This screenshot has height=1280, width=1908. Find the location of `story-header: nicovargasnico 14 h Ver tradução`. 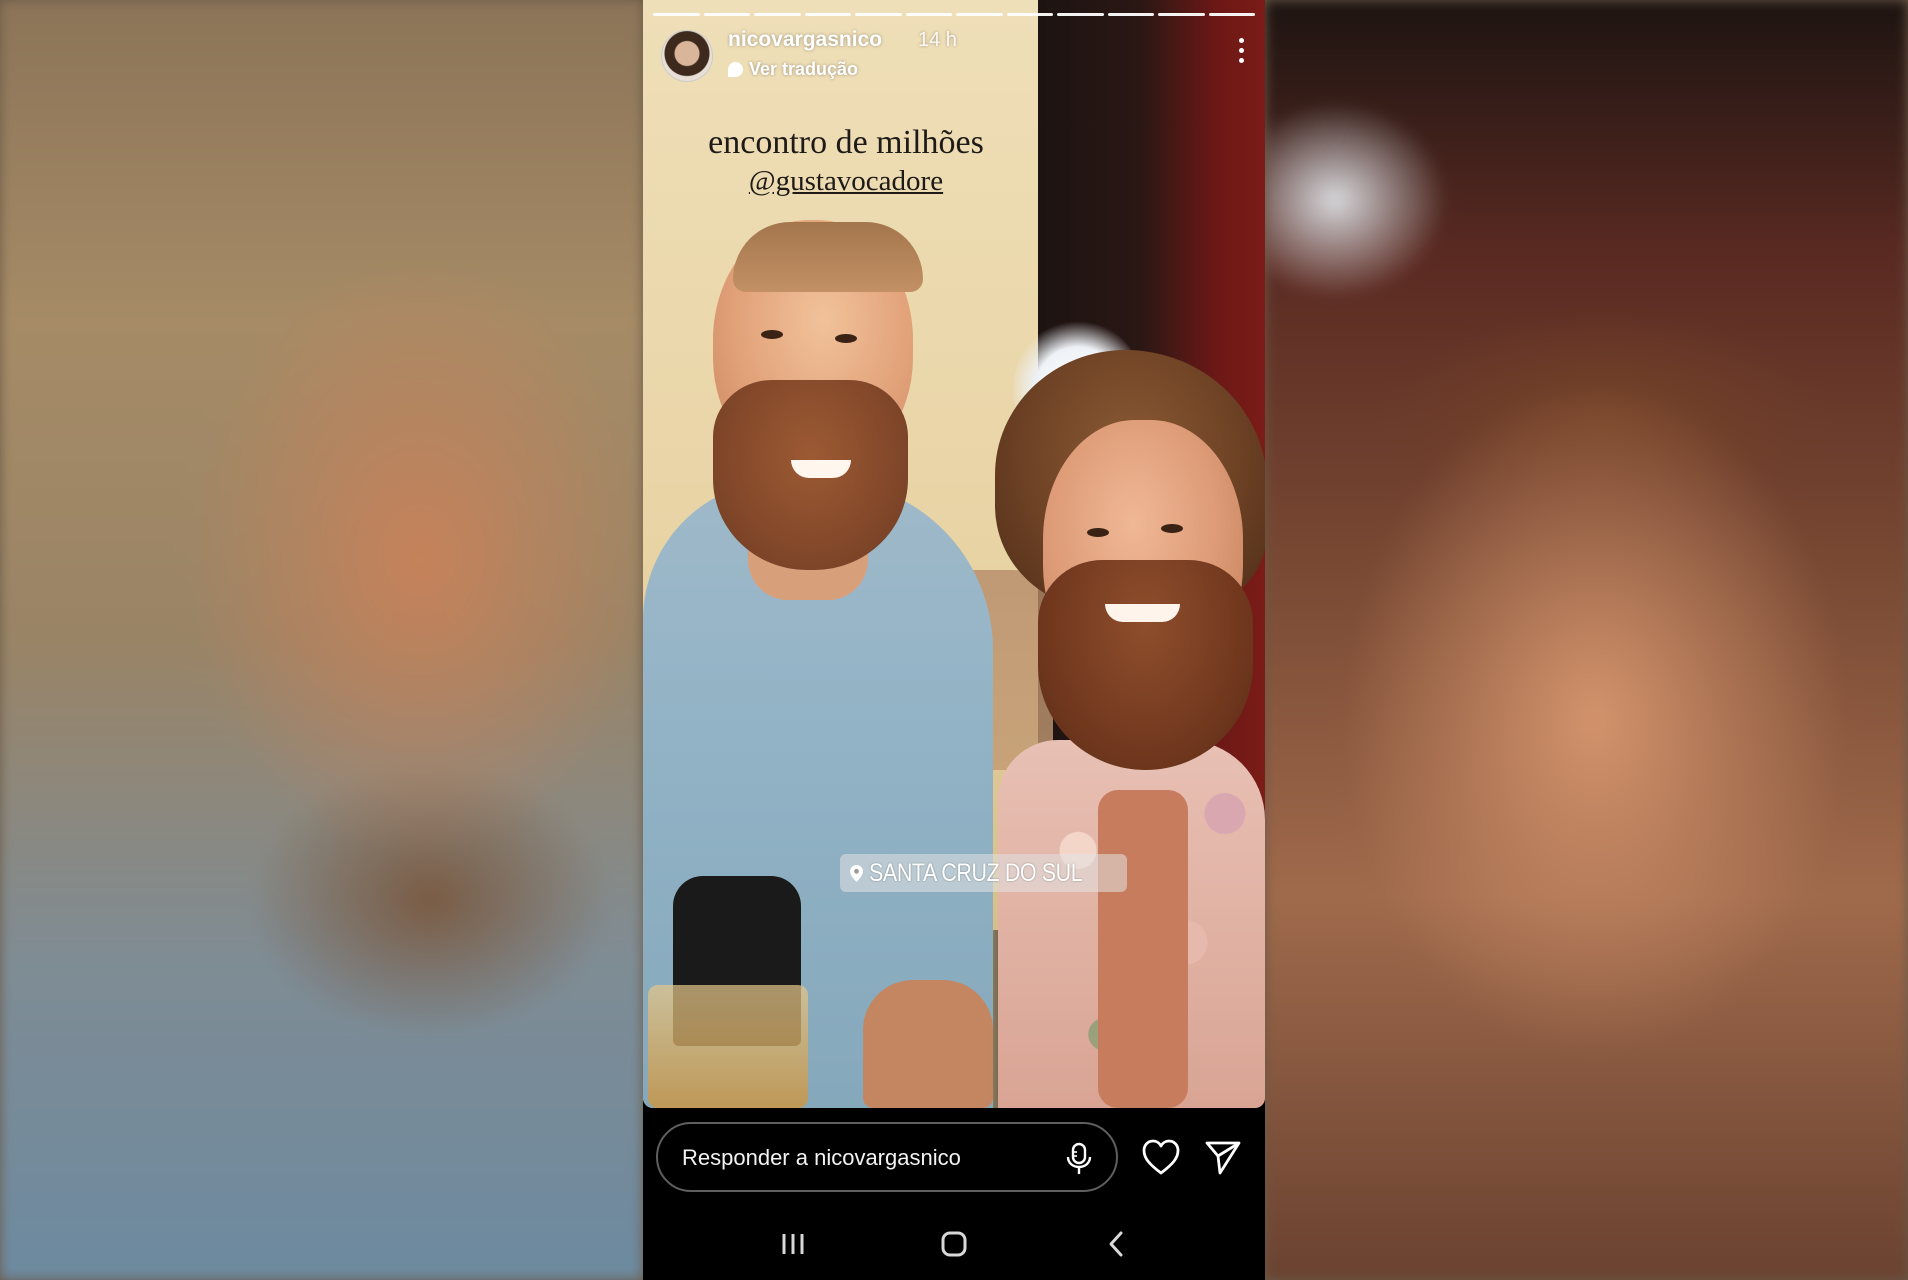

story-header: nicovargasnico 14 h Ver tradução is located at coordinates (956, 56).